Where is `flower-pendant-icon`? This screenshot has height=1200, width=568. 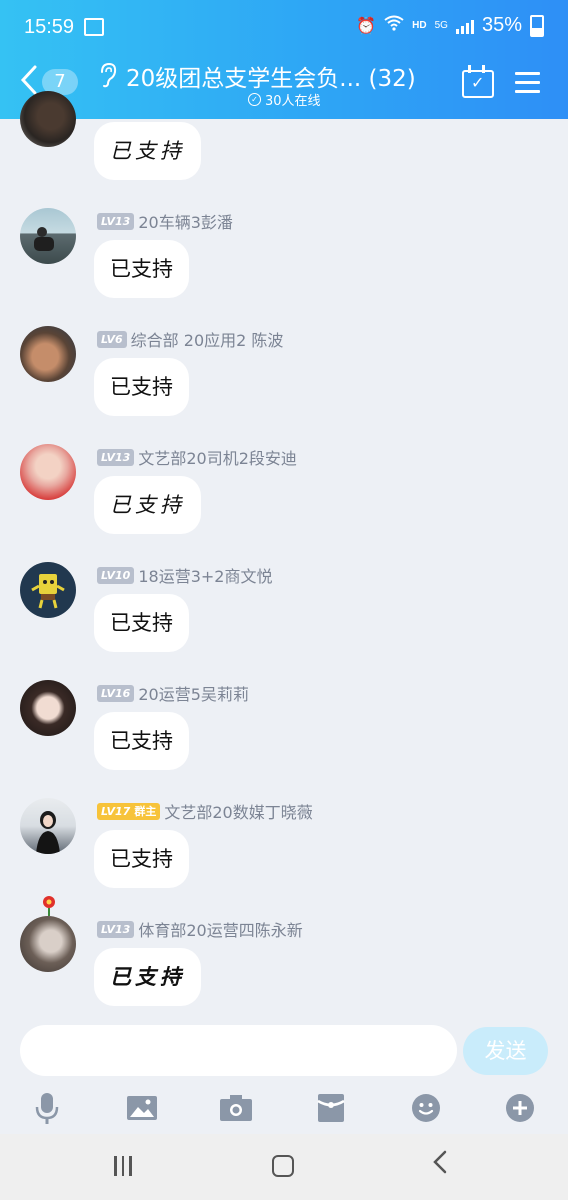
flower-pendant-icon is located at coordinates (49, 907).